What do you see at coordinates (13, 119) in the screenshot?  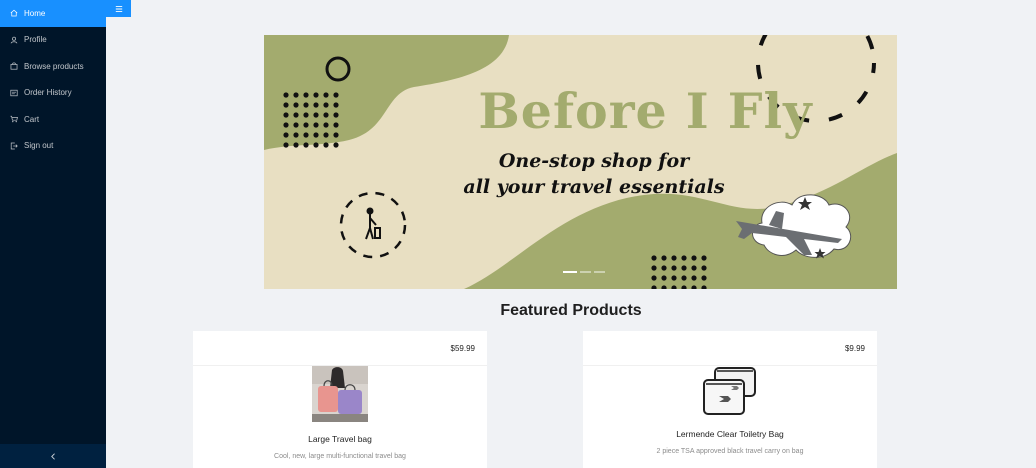 I see `cart-icon` at bounding box center [13, 119].